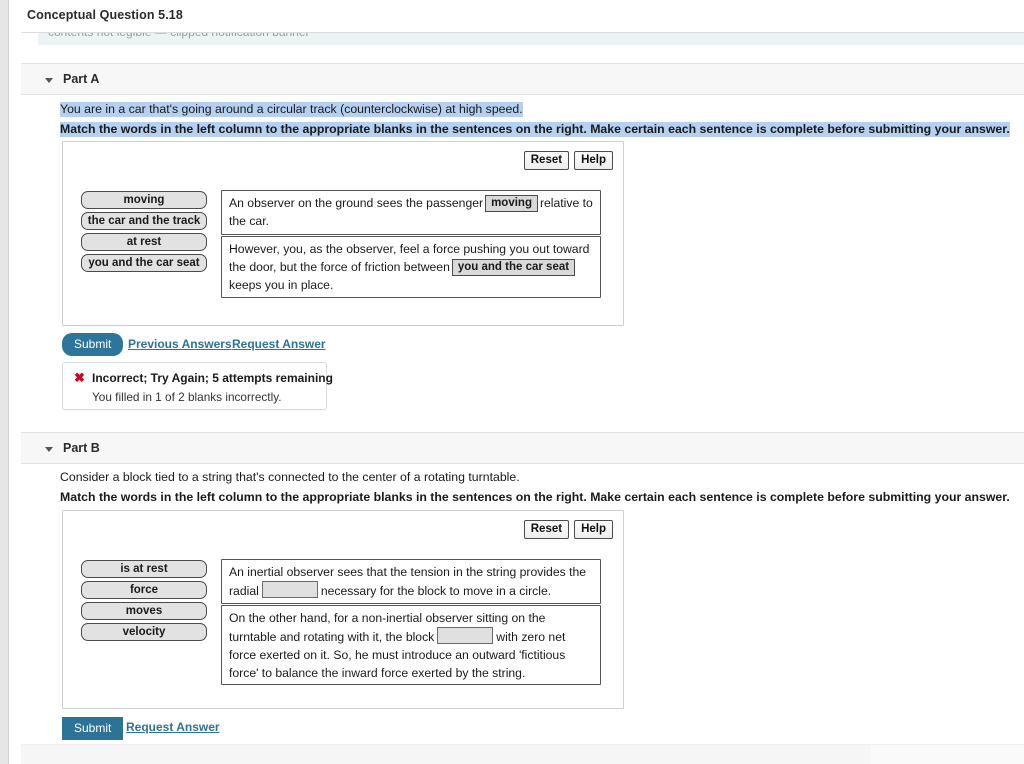  I want to click on request-answer-link-b: Request Answer, so click(173, 727).